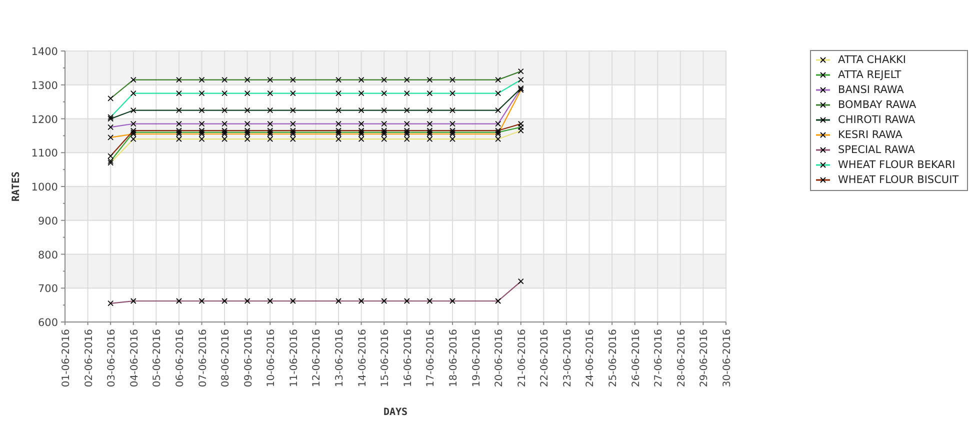 This screenshot has height=429, width=975. Describe the element at coordinates (226, 358) in the screenshot. I see `x-tick-label: 08-06-2016` at that location.